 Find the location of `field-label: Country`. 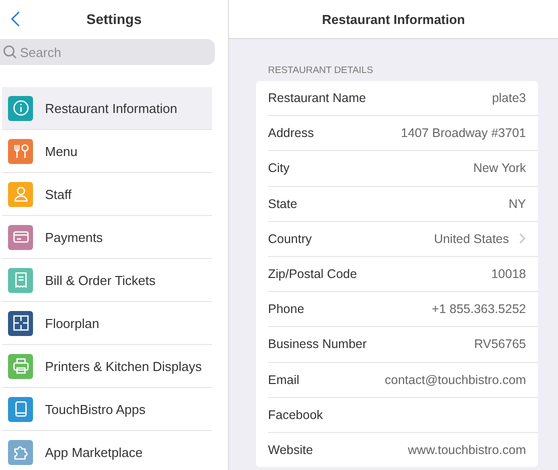

field-label: Country is located at coordinates (290, 239).